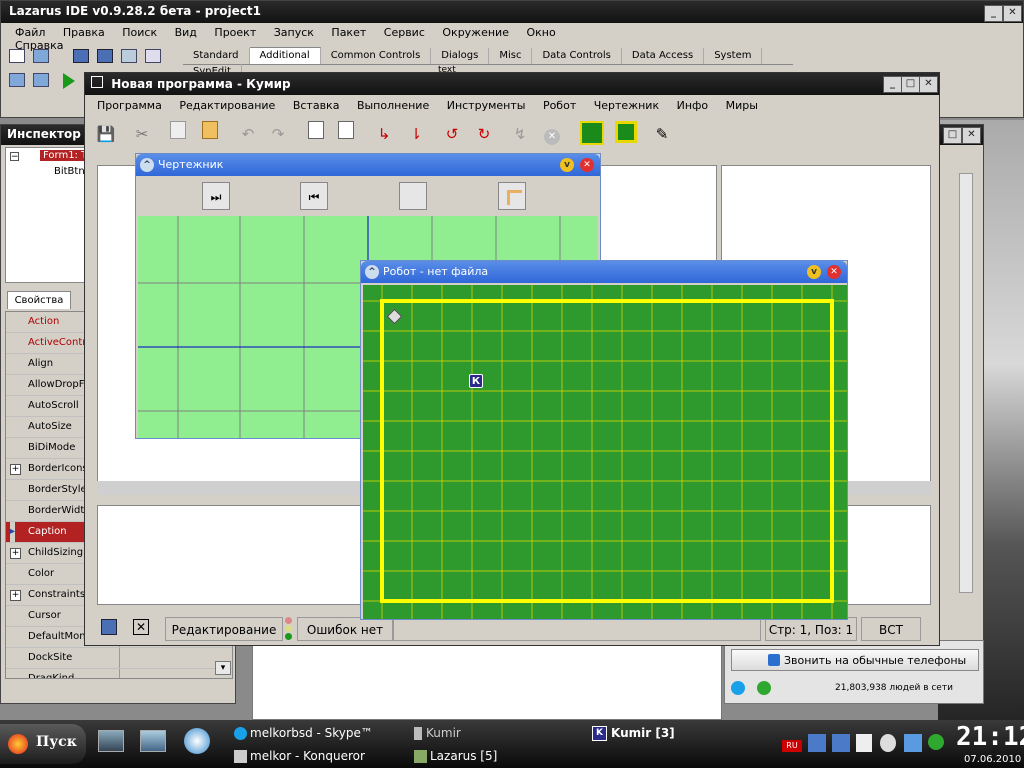 The width and height of the screenshot is (1024, 768). What do you see at coordinates (512, 196) in the screenshot?
I see `drafter-corner-icon` at bounding box center [512, 196].